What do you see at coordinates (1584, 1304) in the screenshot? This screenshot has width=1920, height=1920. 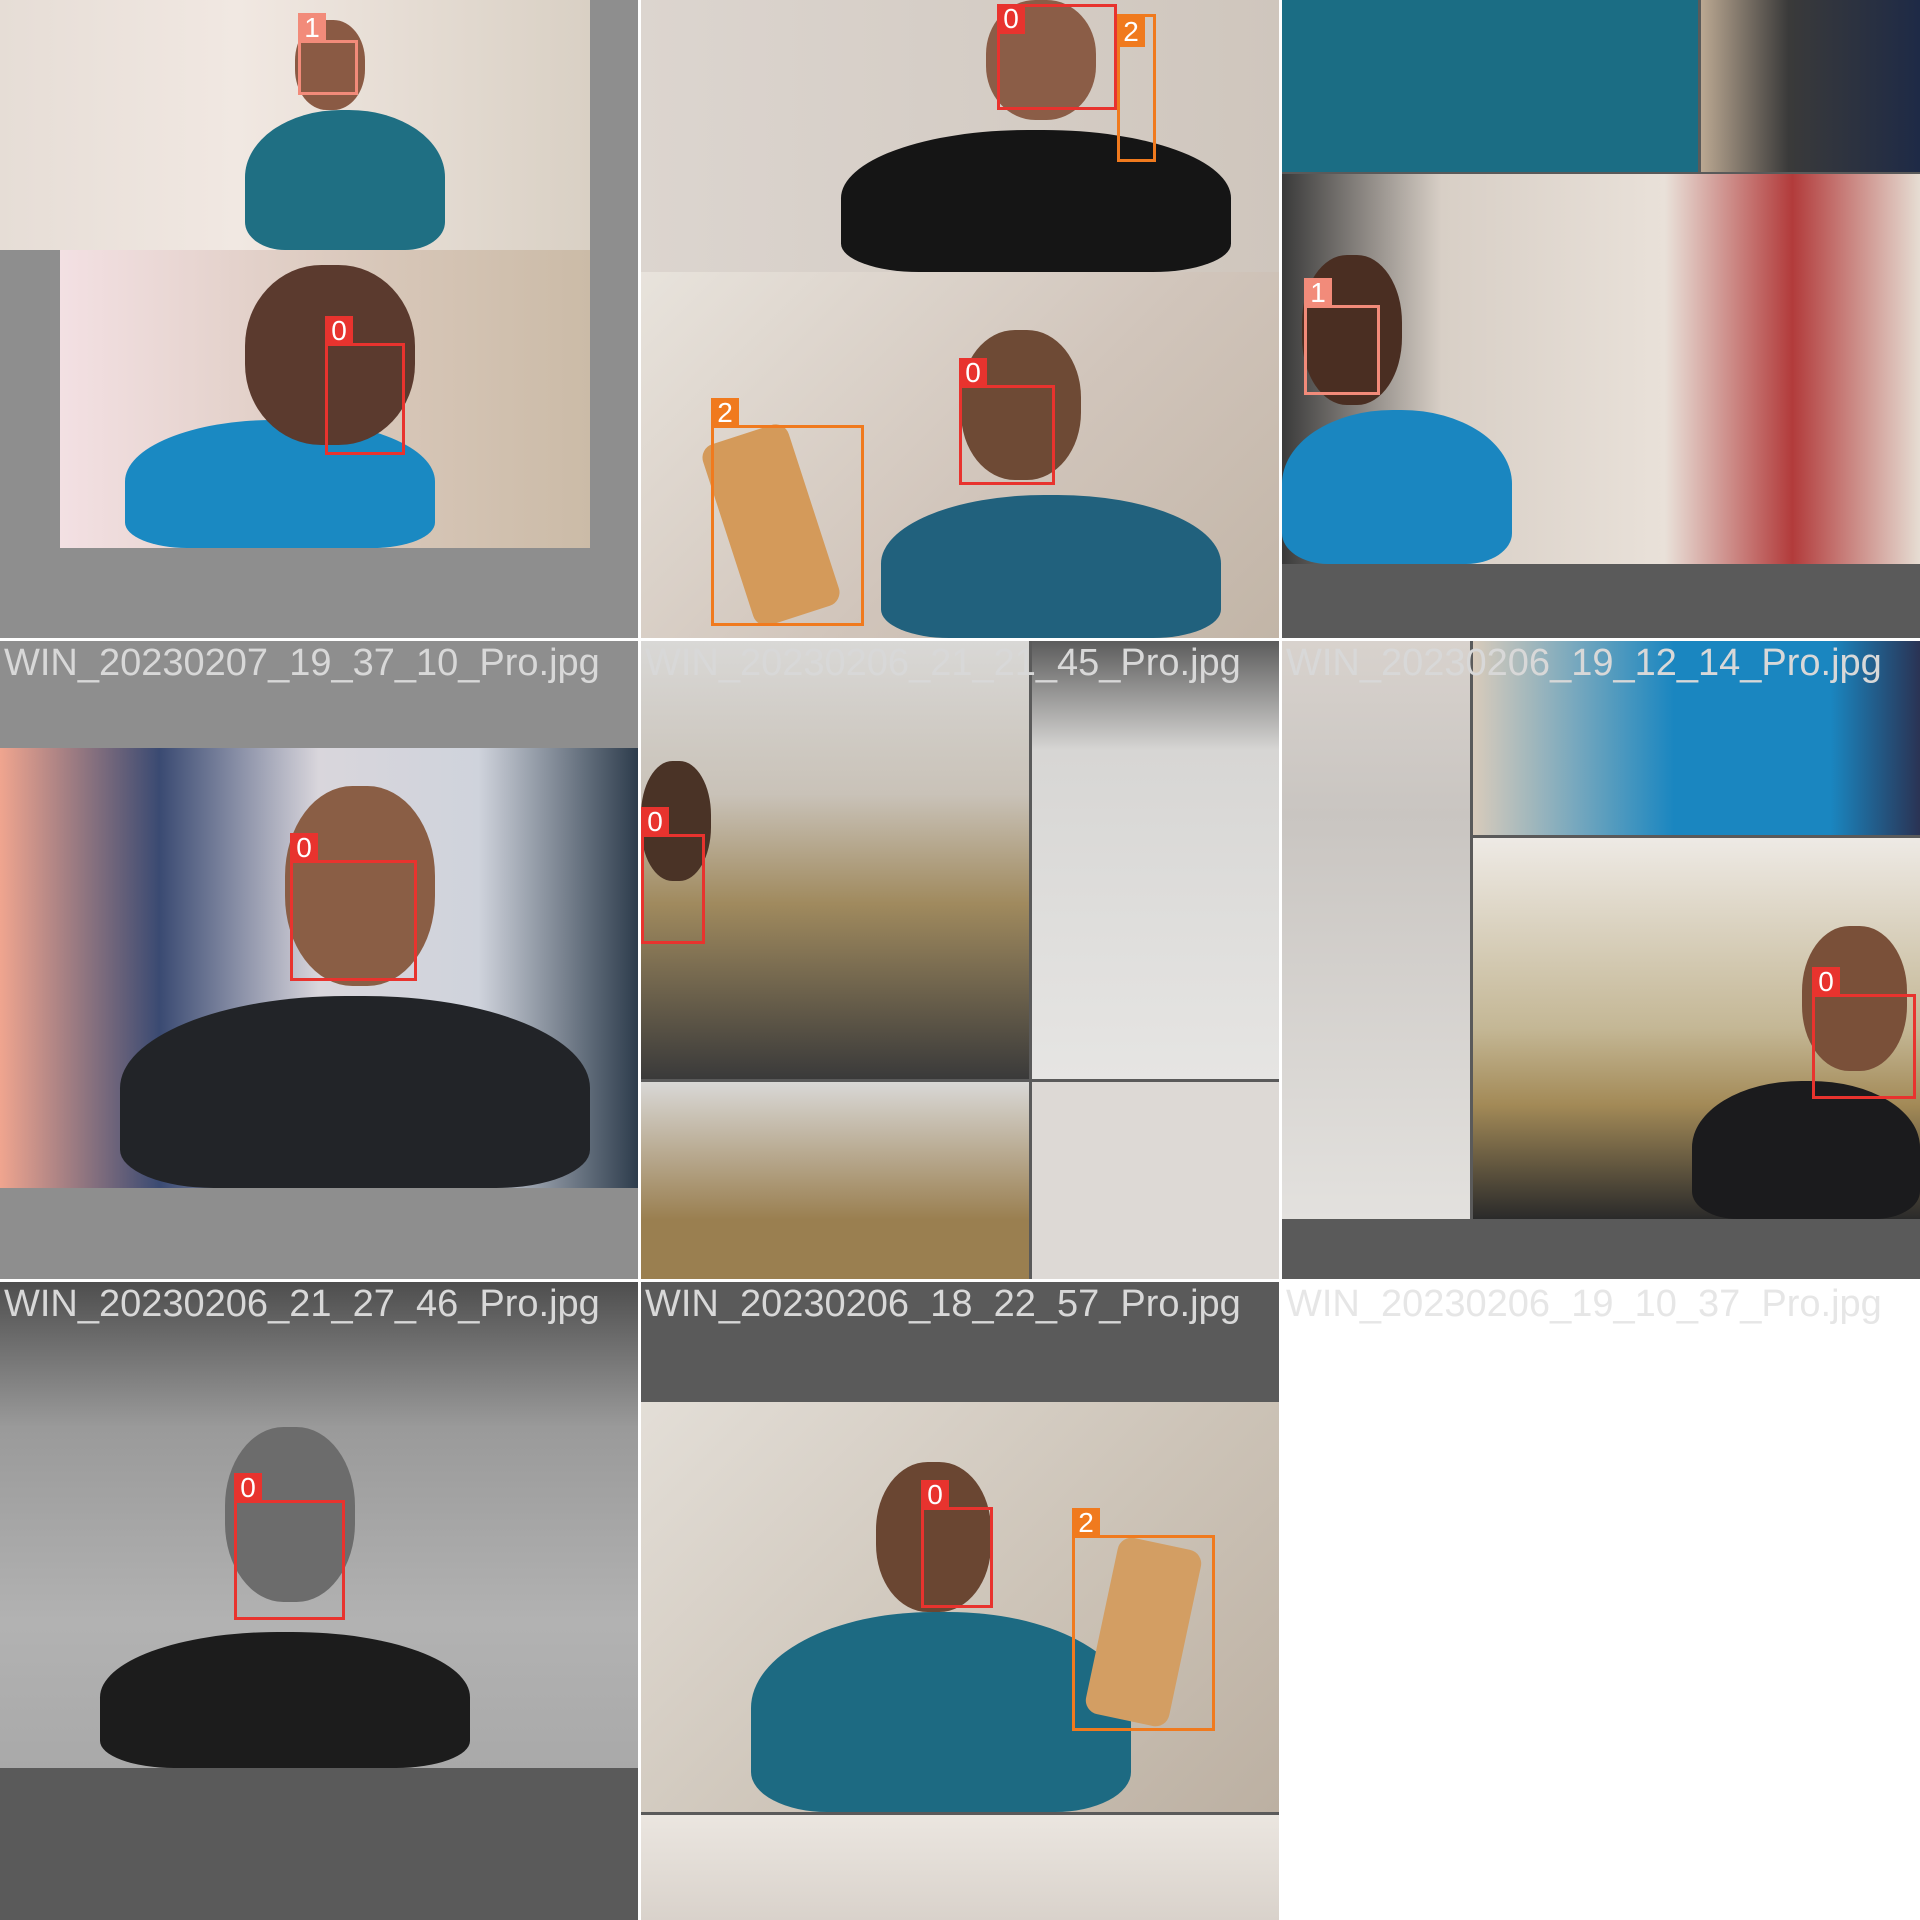 I see `image-filename: WIN_20230206_19_10_37_Pro.jpg` at bounding box center [1584, 1304].